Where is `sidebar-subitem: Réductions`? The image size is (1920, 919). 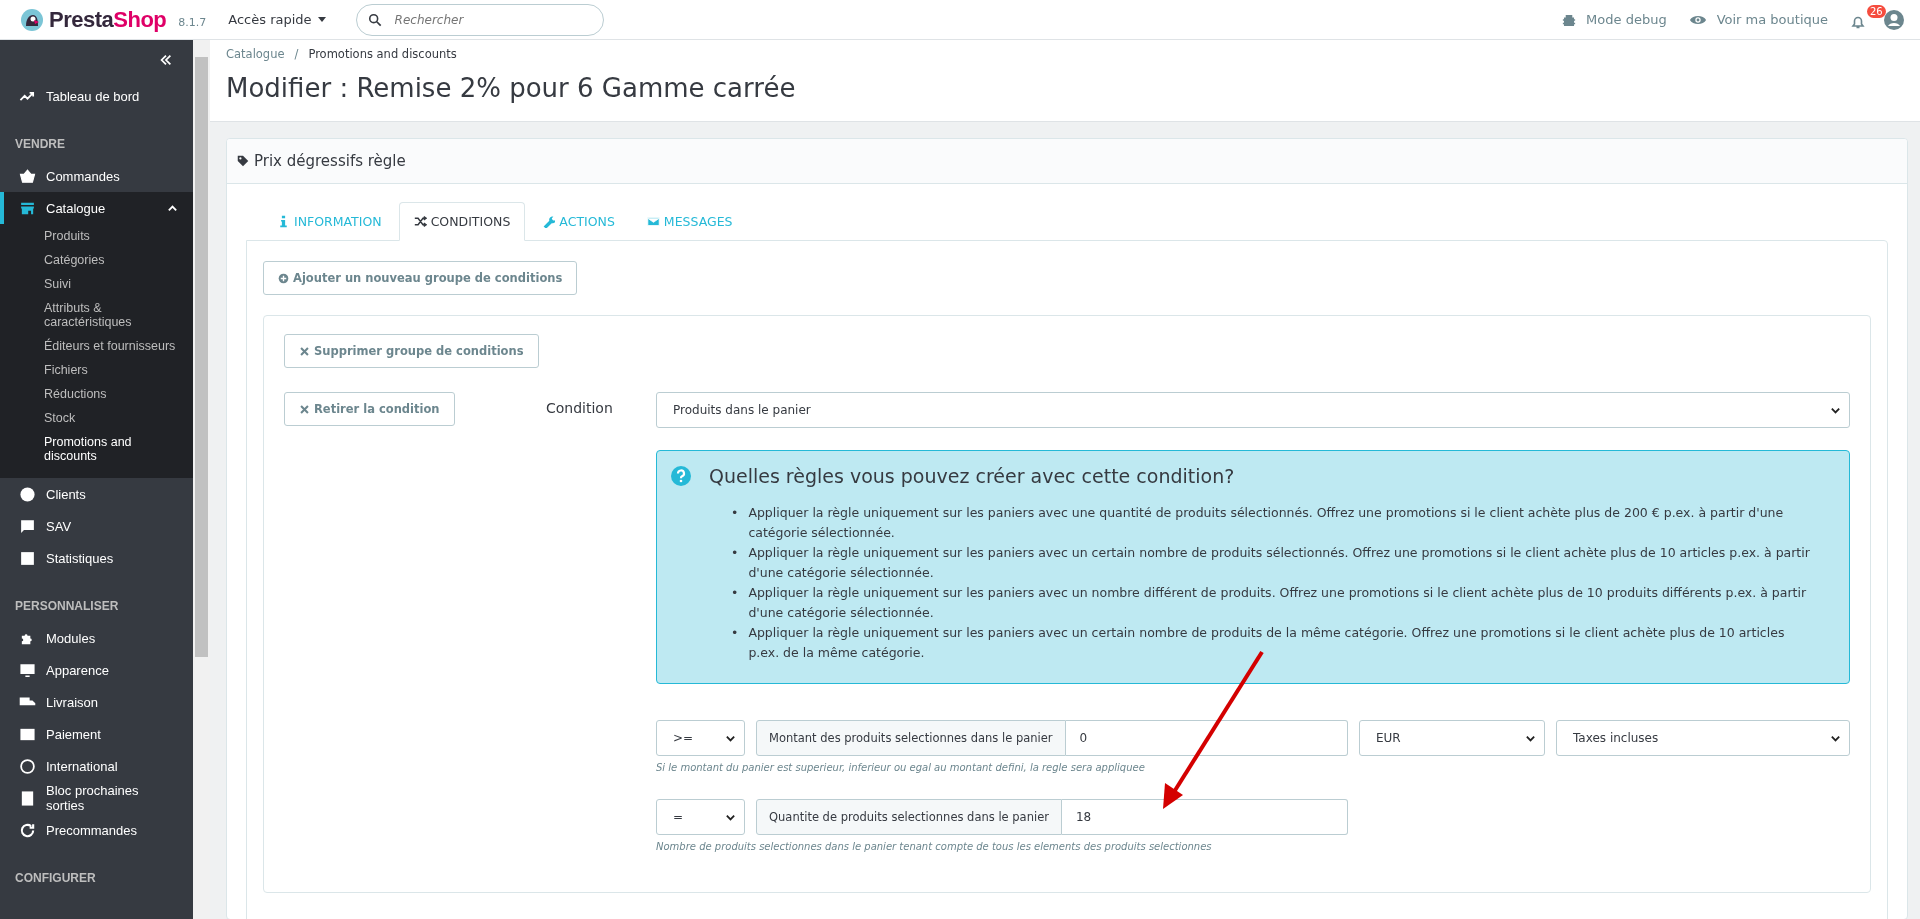
sidebar-subitem: Réductions is located at coordinates (96, 394).